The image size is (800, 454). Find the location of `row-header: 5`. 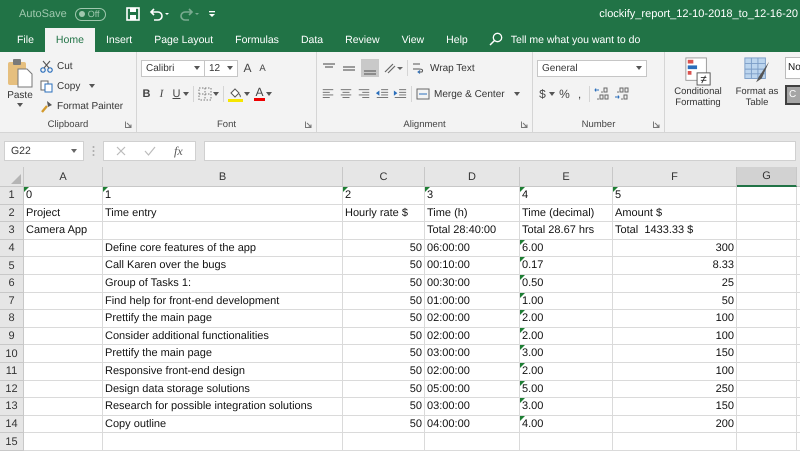

row-header: 5 is located at coordinates (12, 266).